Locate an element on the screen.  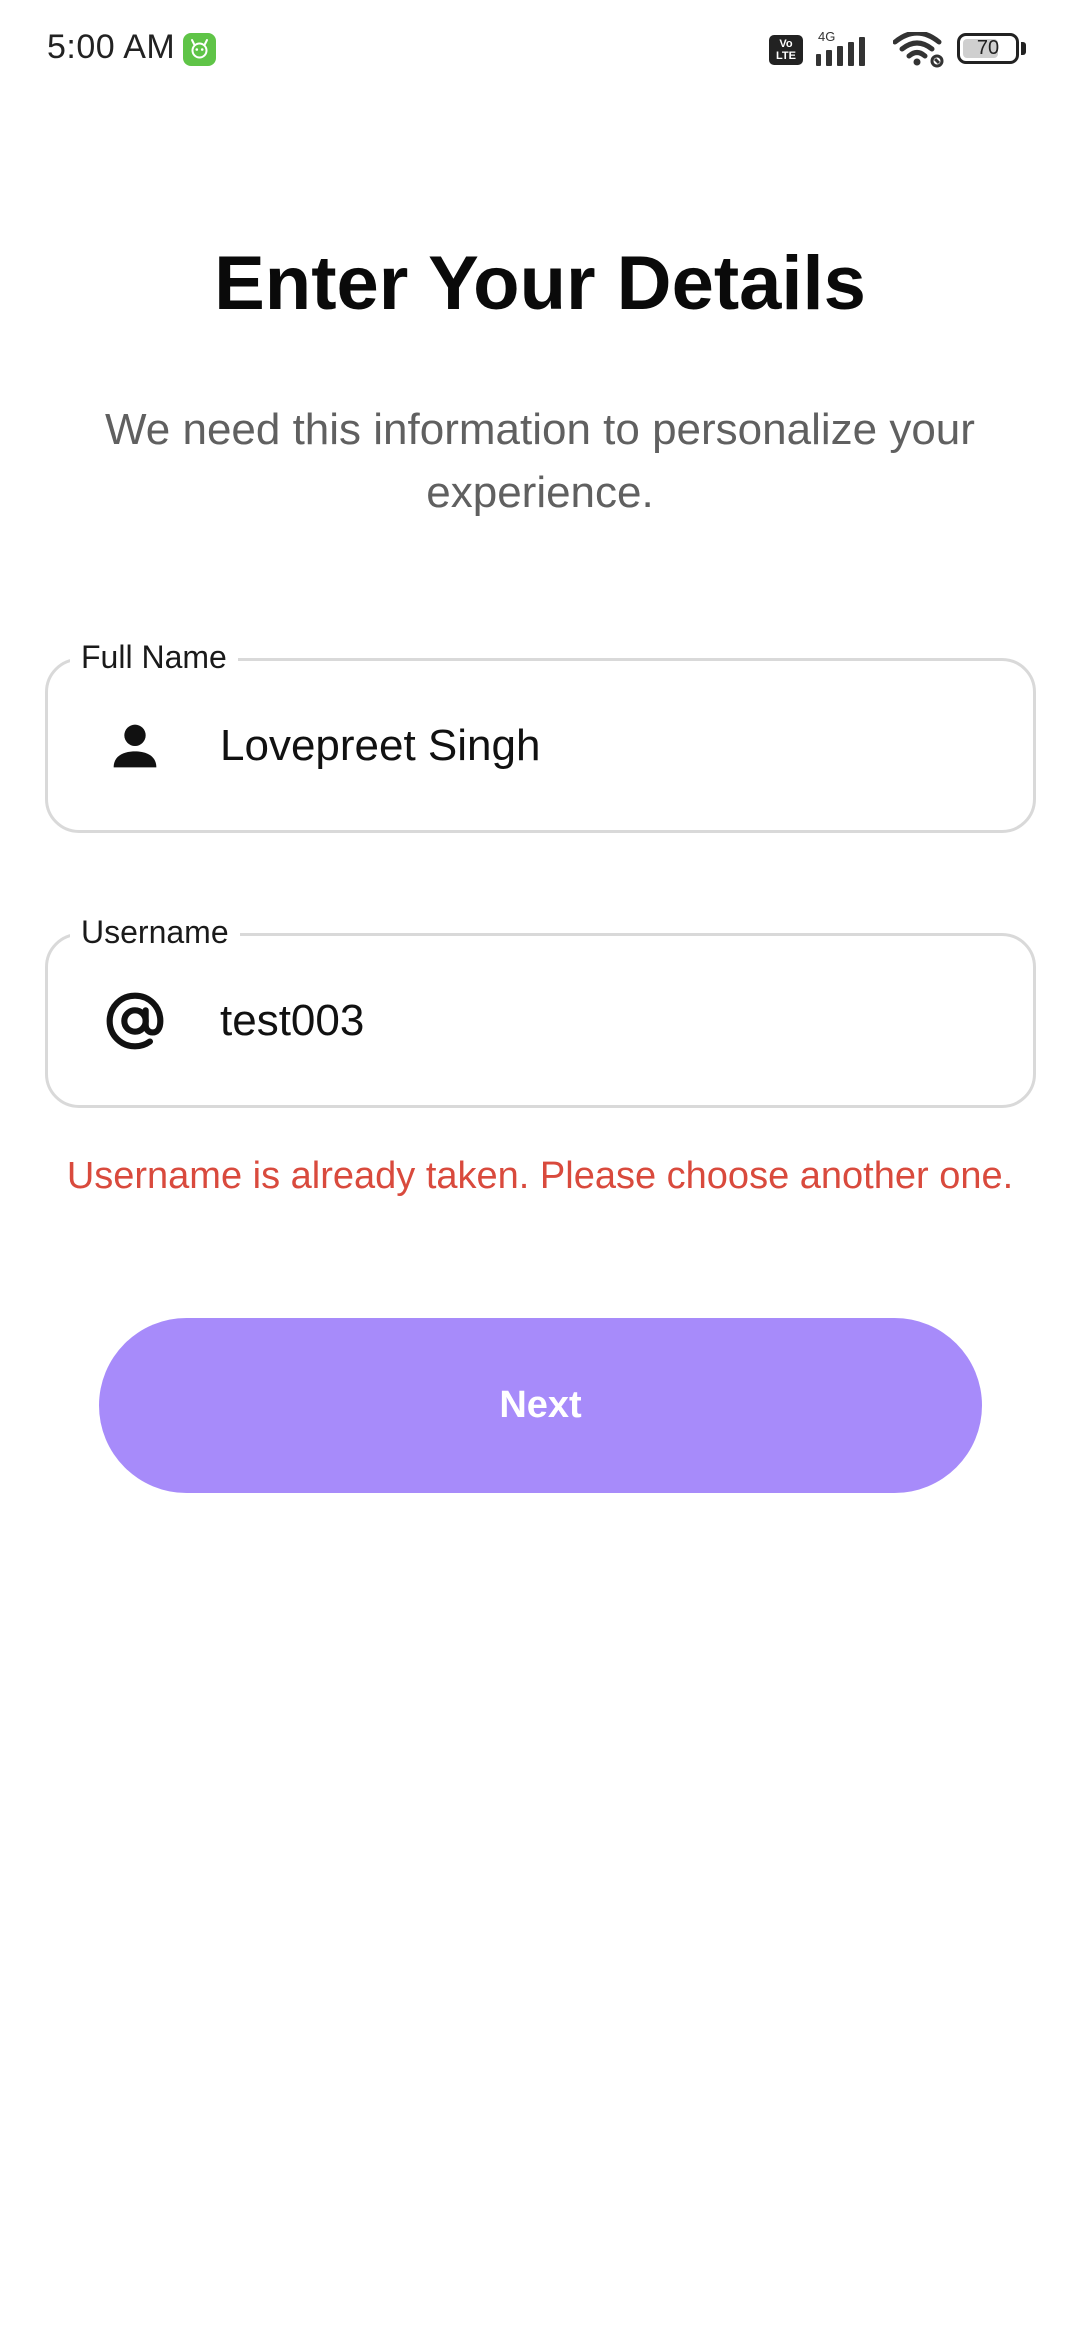
username-field: Username is located at coordinates (540, 1010).